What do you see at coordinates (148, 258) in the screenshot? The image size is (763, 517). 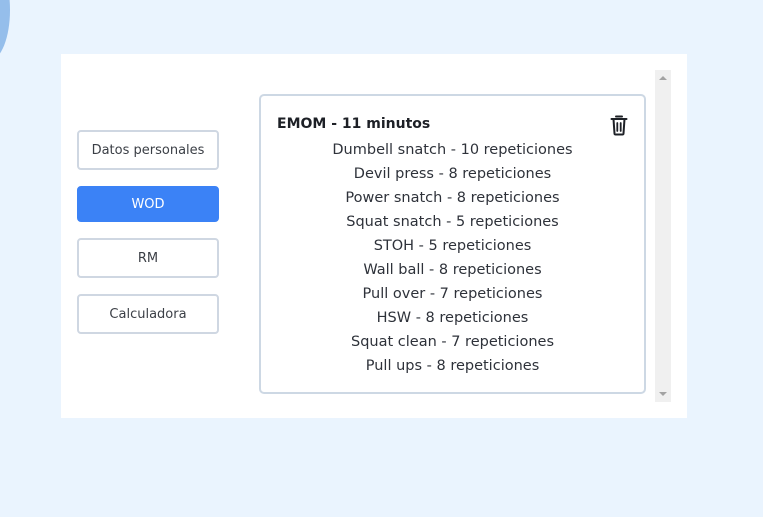 I see `nav-button-rm: RM` at bounding box center [148, 258].